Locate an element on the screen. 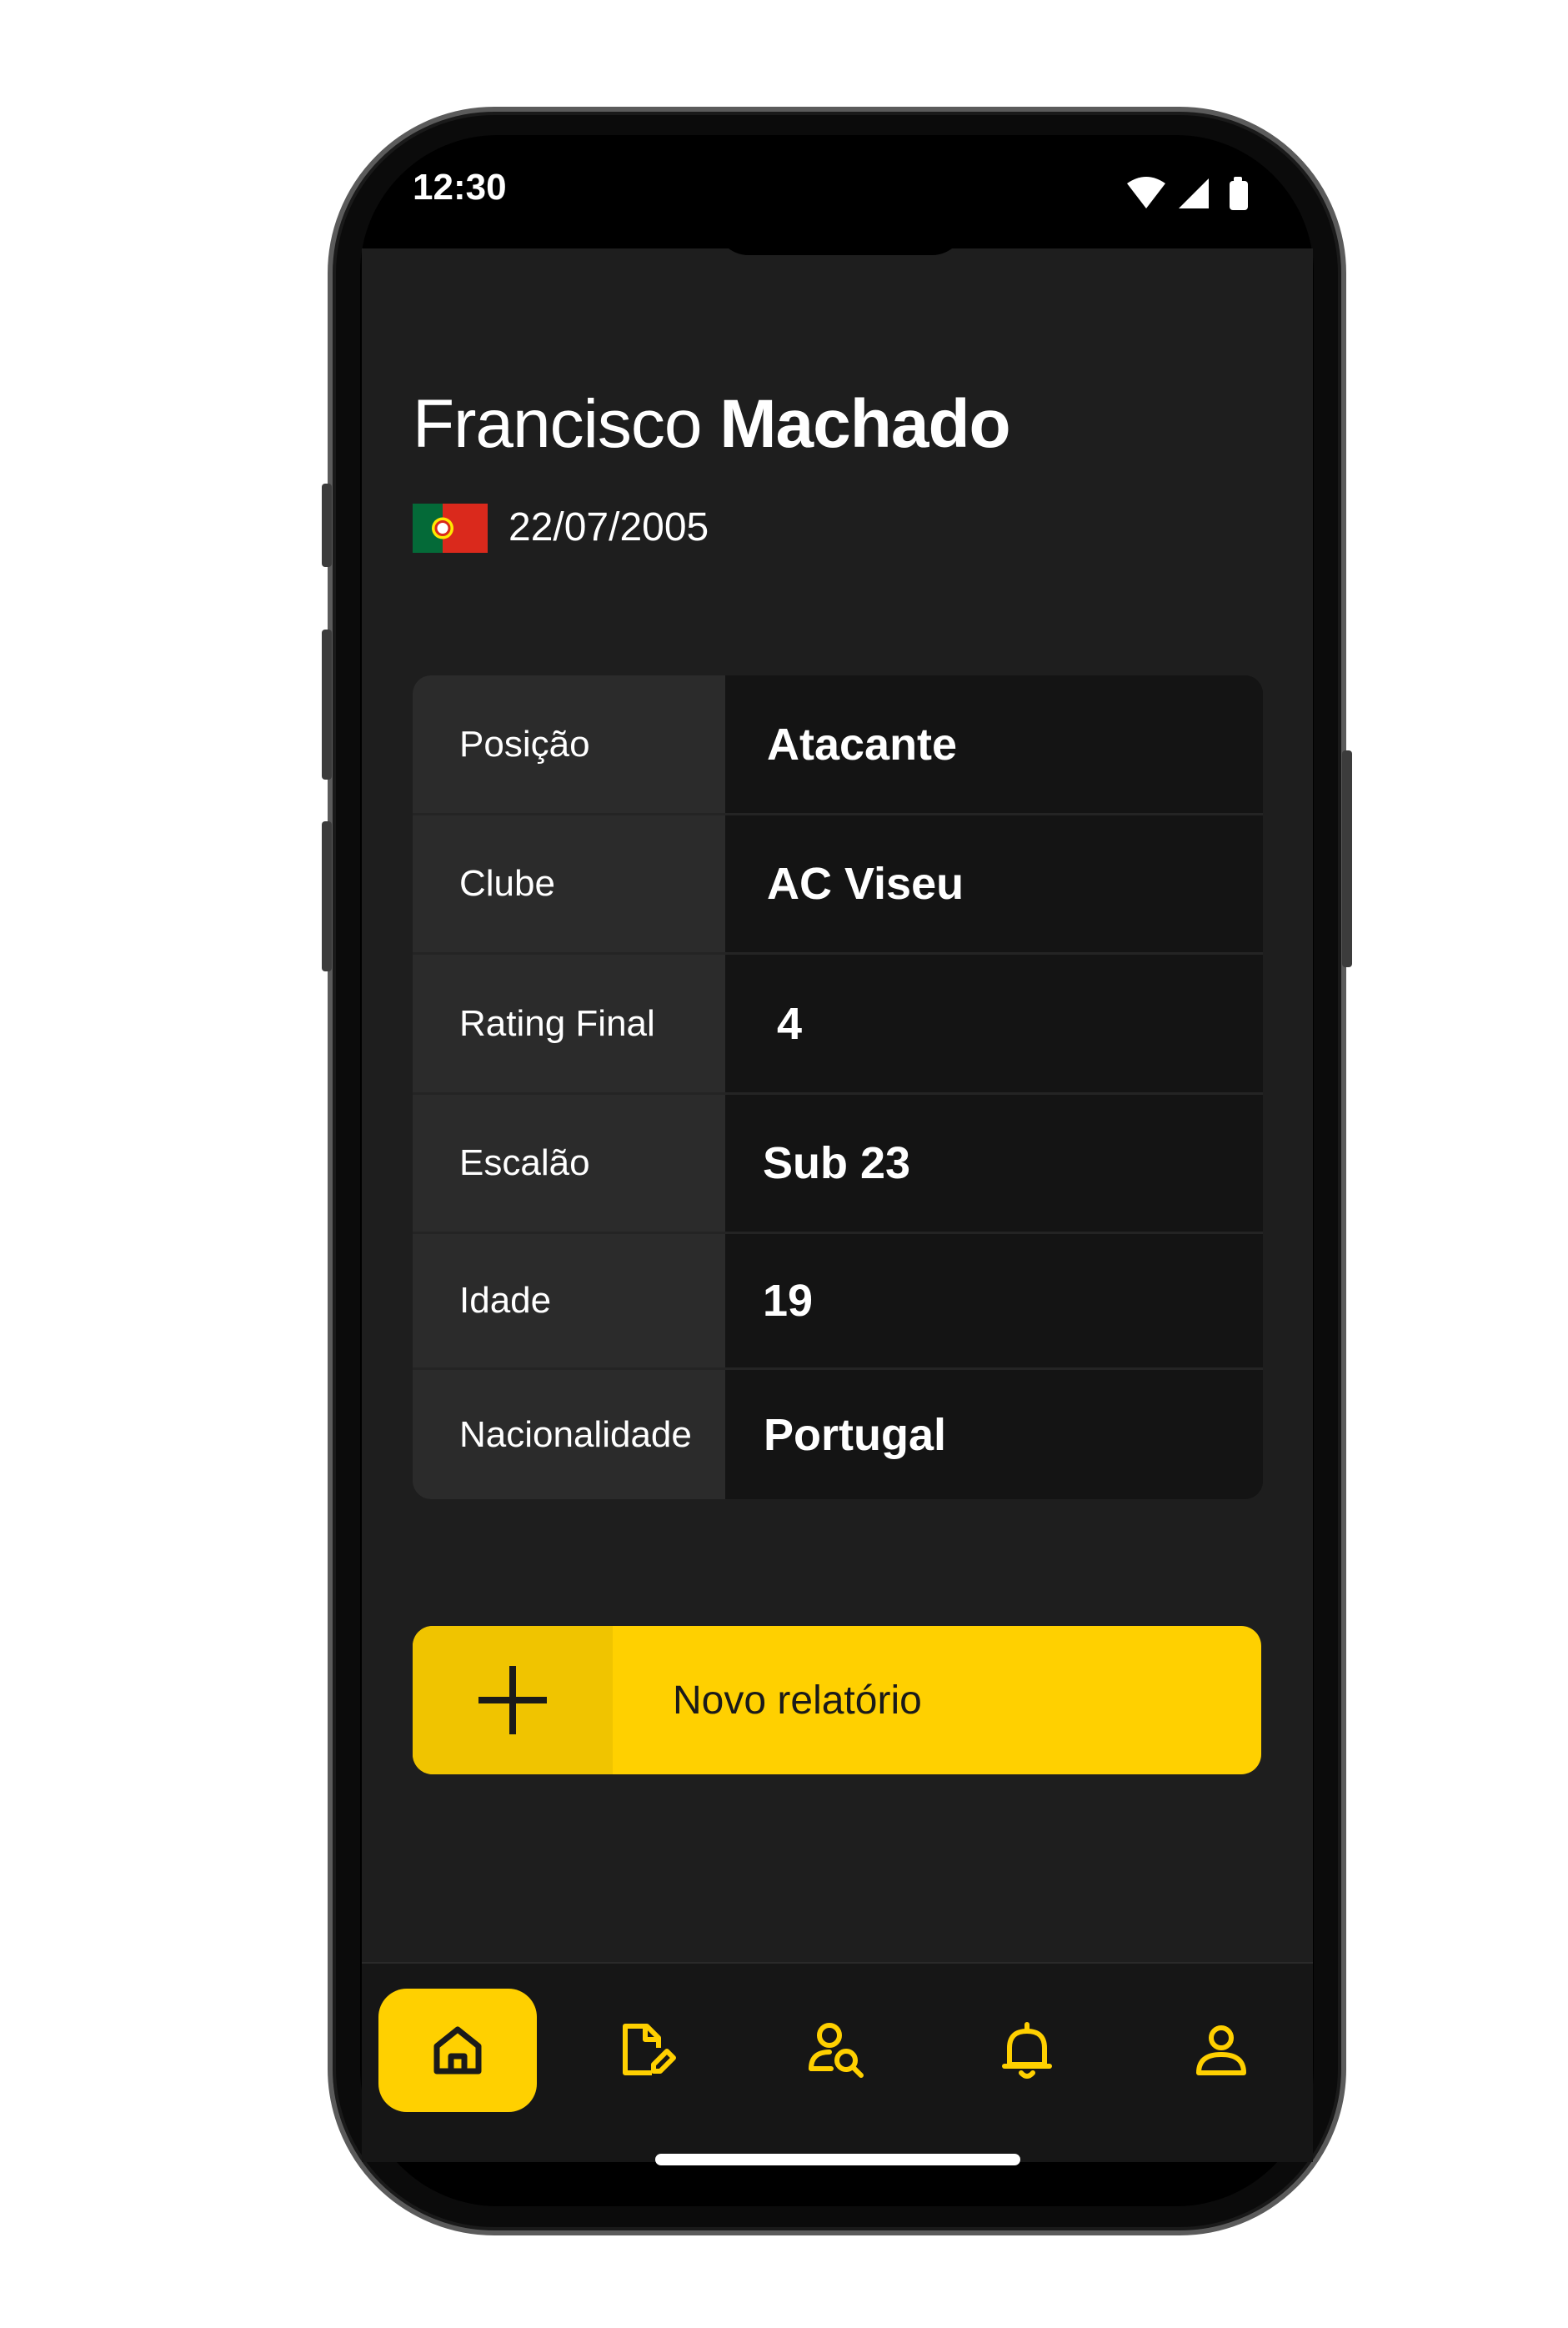  info-value: 4 is located at coordinates (994, 1023).